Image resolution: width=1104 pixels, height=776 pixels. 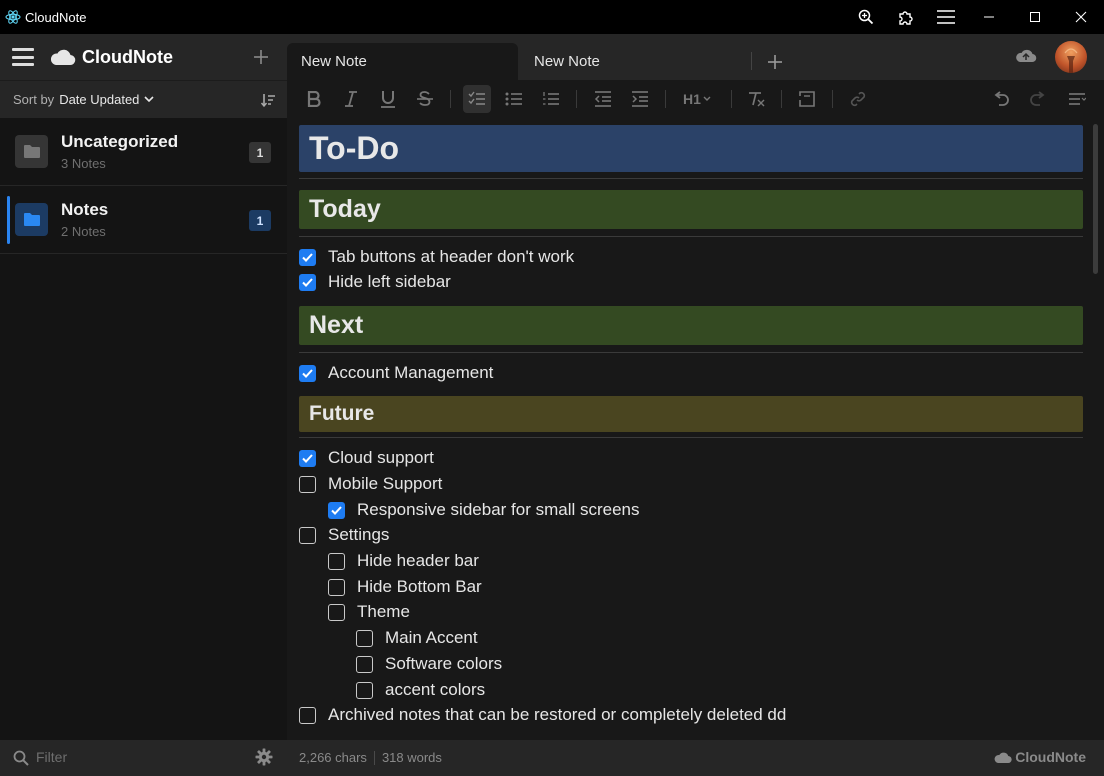 What do you see at coordinates (498, 510) in the screenshot?
I see `checklist-item-text: Responsive sidebar for small screens` at bounding box center [498, 510].